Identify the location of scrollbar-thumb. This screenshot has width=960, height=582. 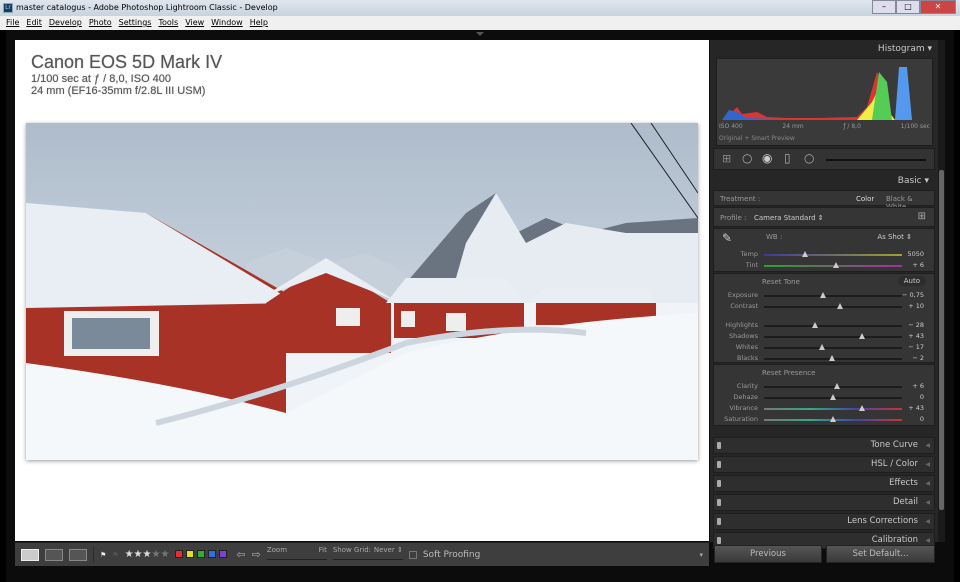
(941, 340).